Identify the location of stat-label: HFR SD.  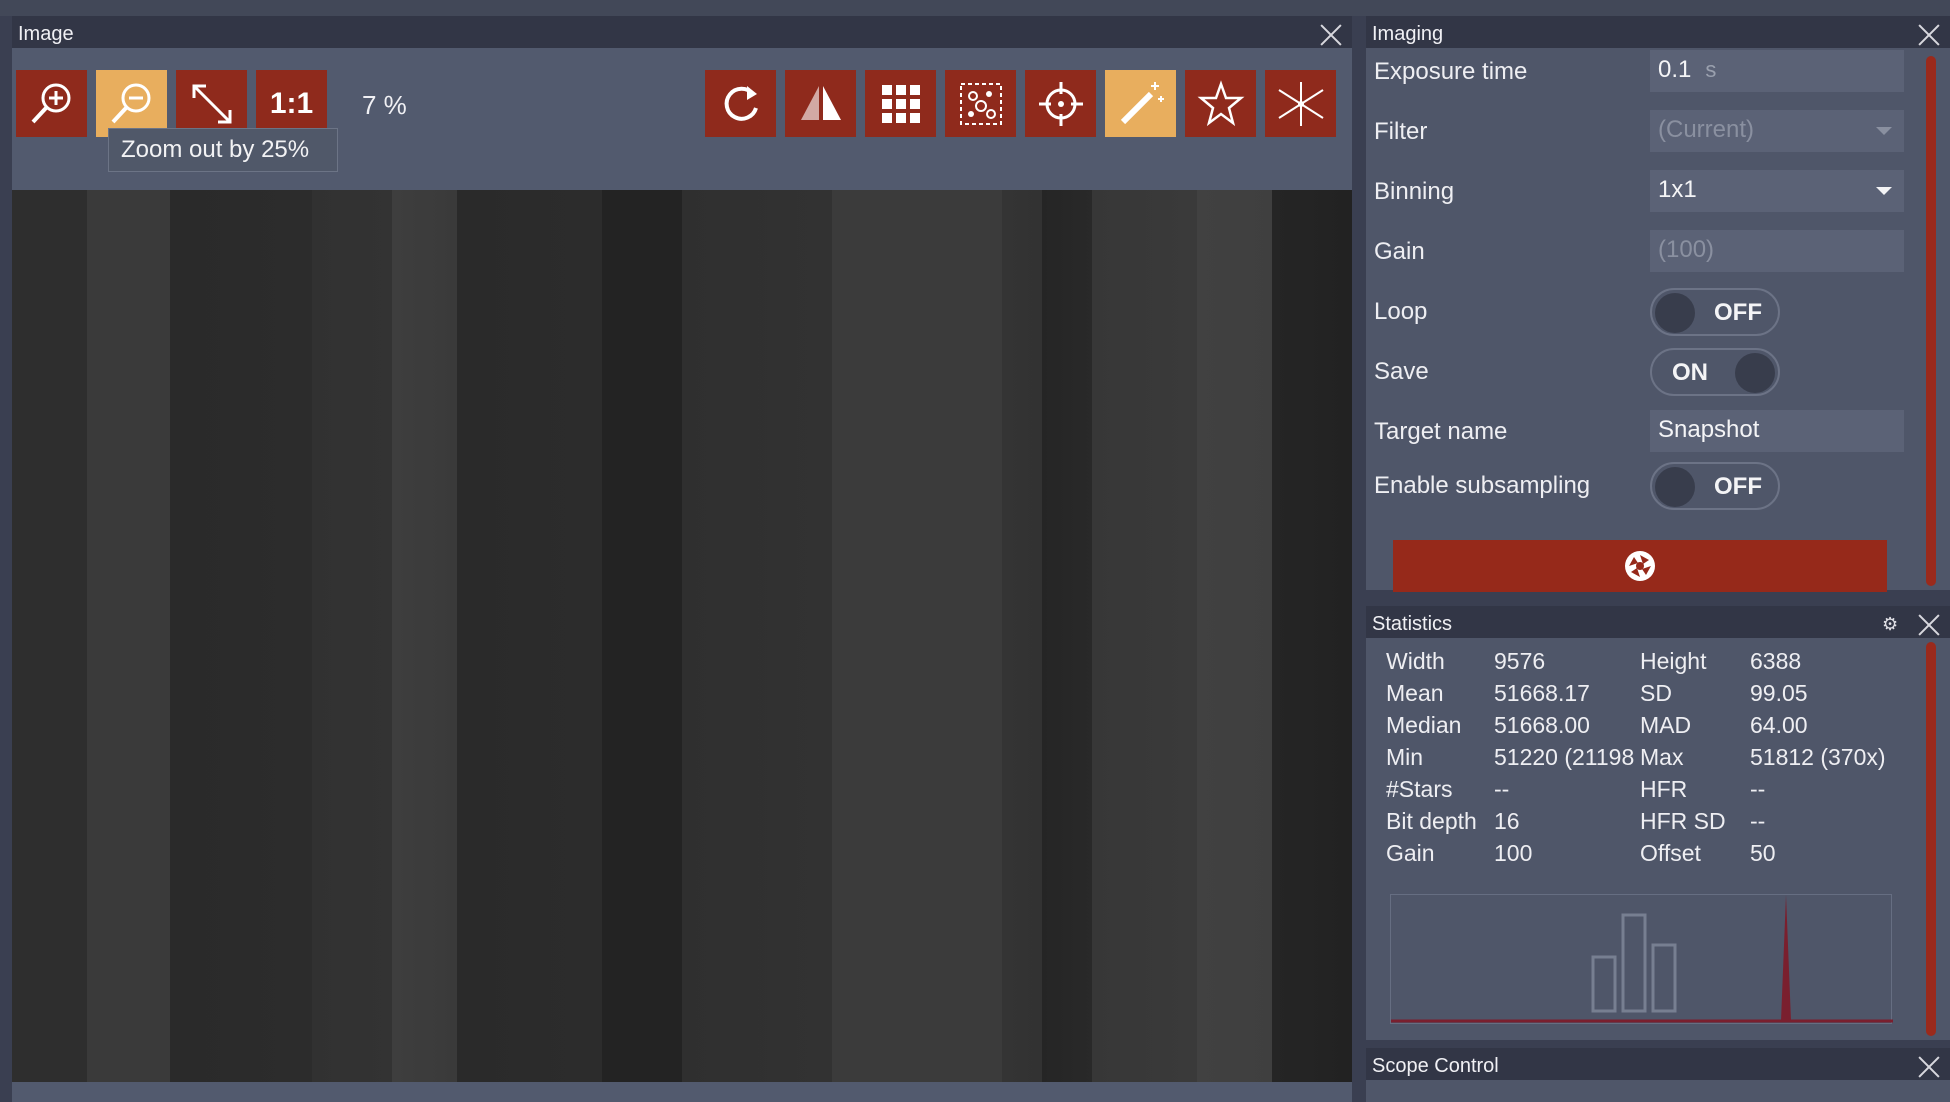
(1683, 821).